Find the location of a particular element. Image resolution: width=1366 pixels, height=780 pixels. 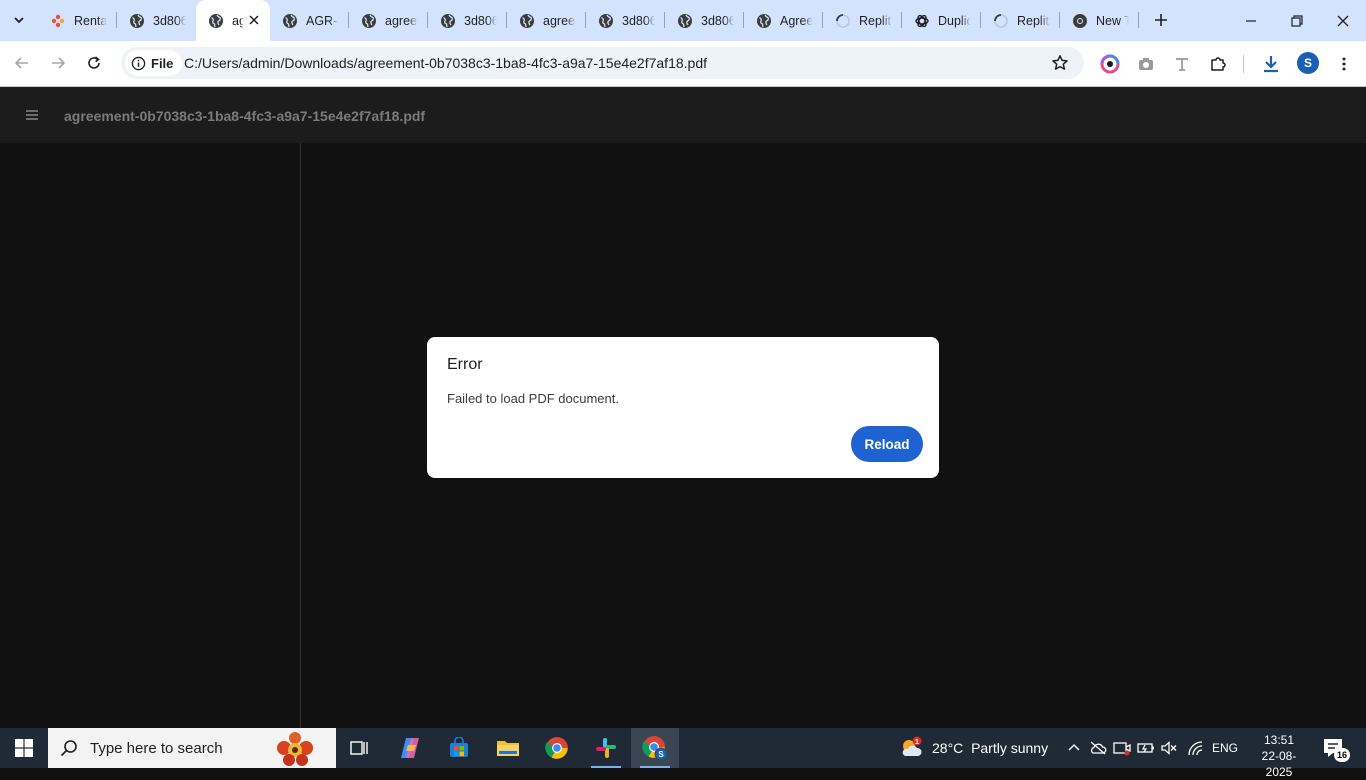

back-button is located at coordinates (22, 63).